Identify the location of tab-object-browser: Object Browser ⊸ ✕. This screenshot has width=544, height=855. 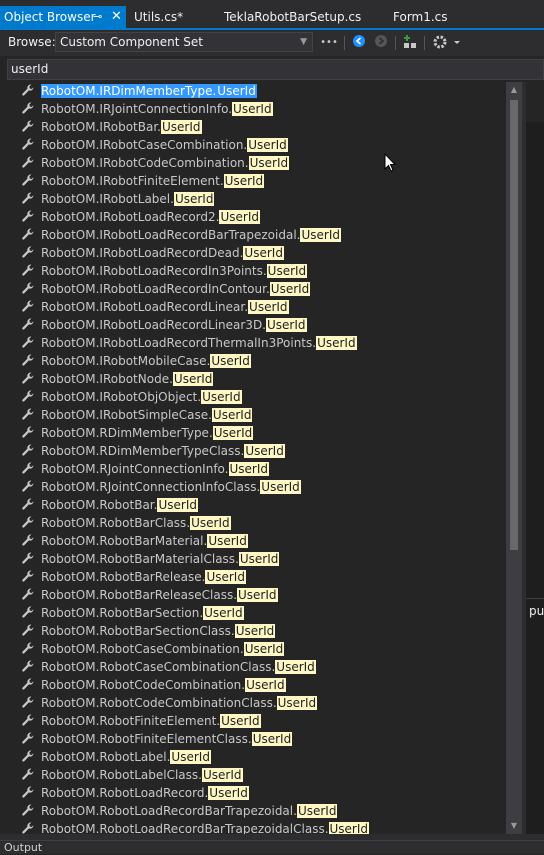
(63, 17).